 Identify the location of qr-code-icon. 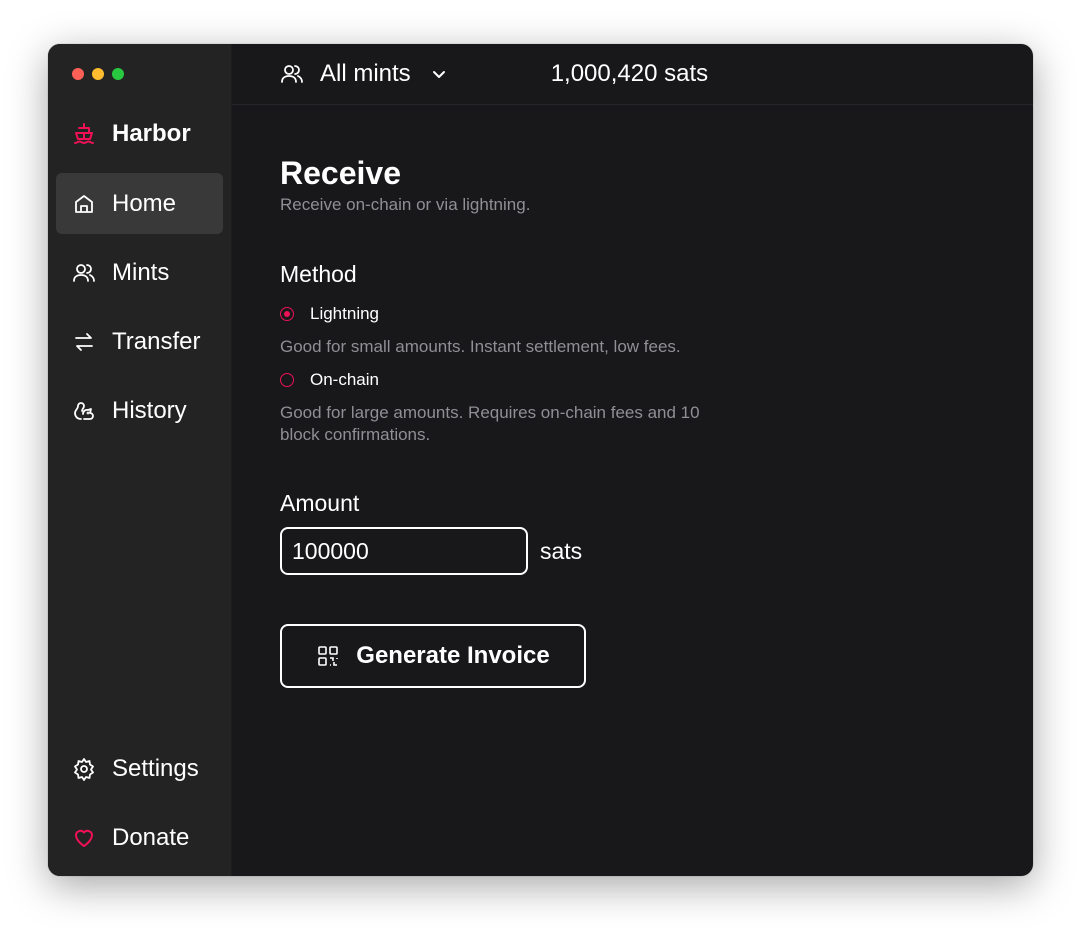
(328, 656).